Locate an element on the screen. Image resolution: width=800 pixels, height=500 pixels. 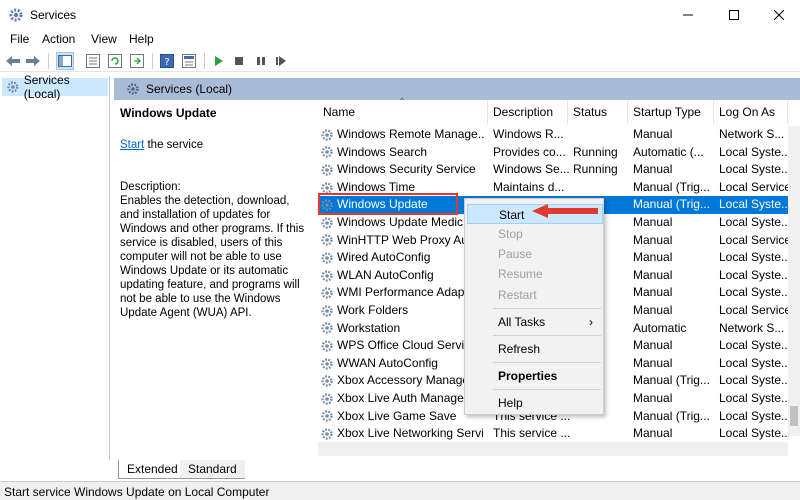
context-menu-properties: Properties is located at coordinates (535, 376).